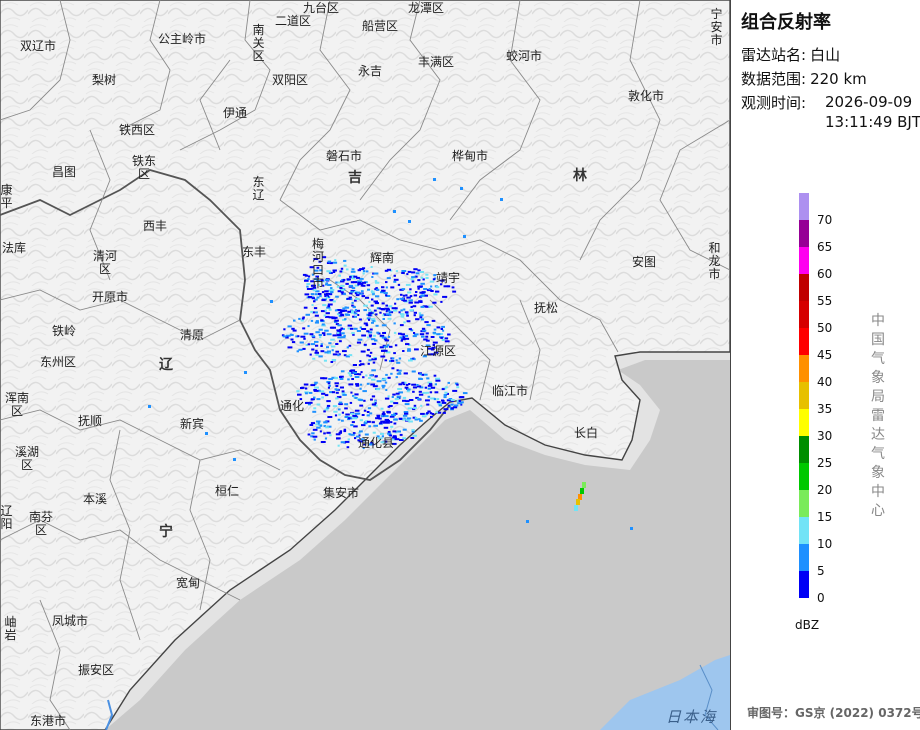  Describe the element at coordinates (188, 583) in the screenshot. I see `city-label: 宽甸` at that location.